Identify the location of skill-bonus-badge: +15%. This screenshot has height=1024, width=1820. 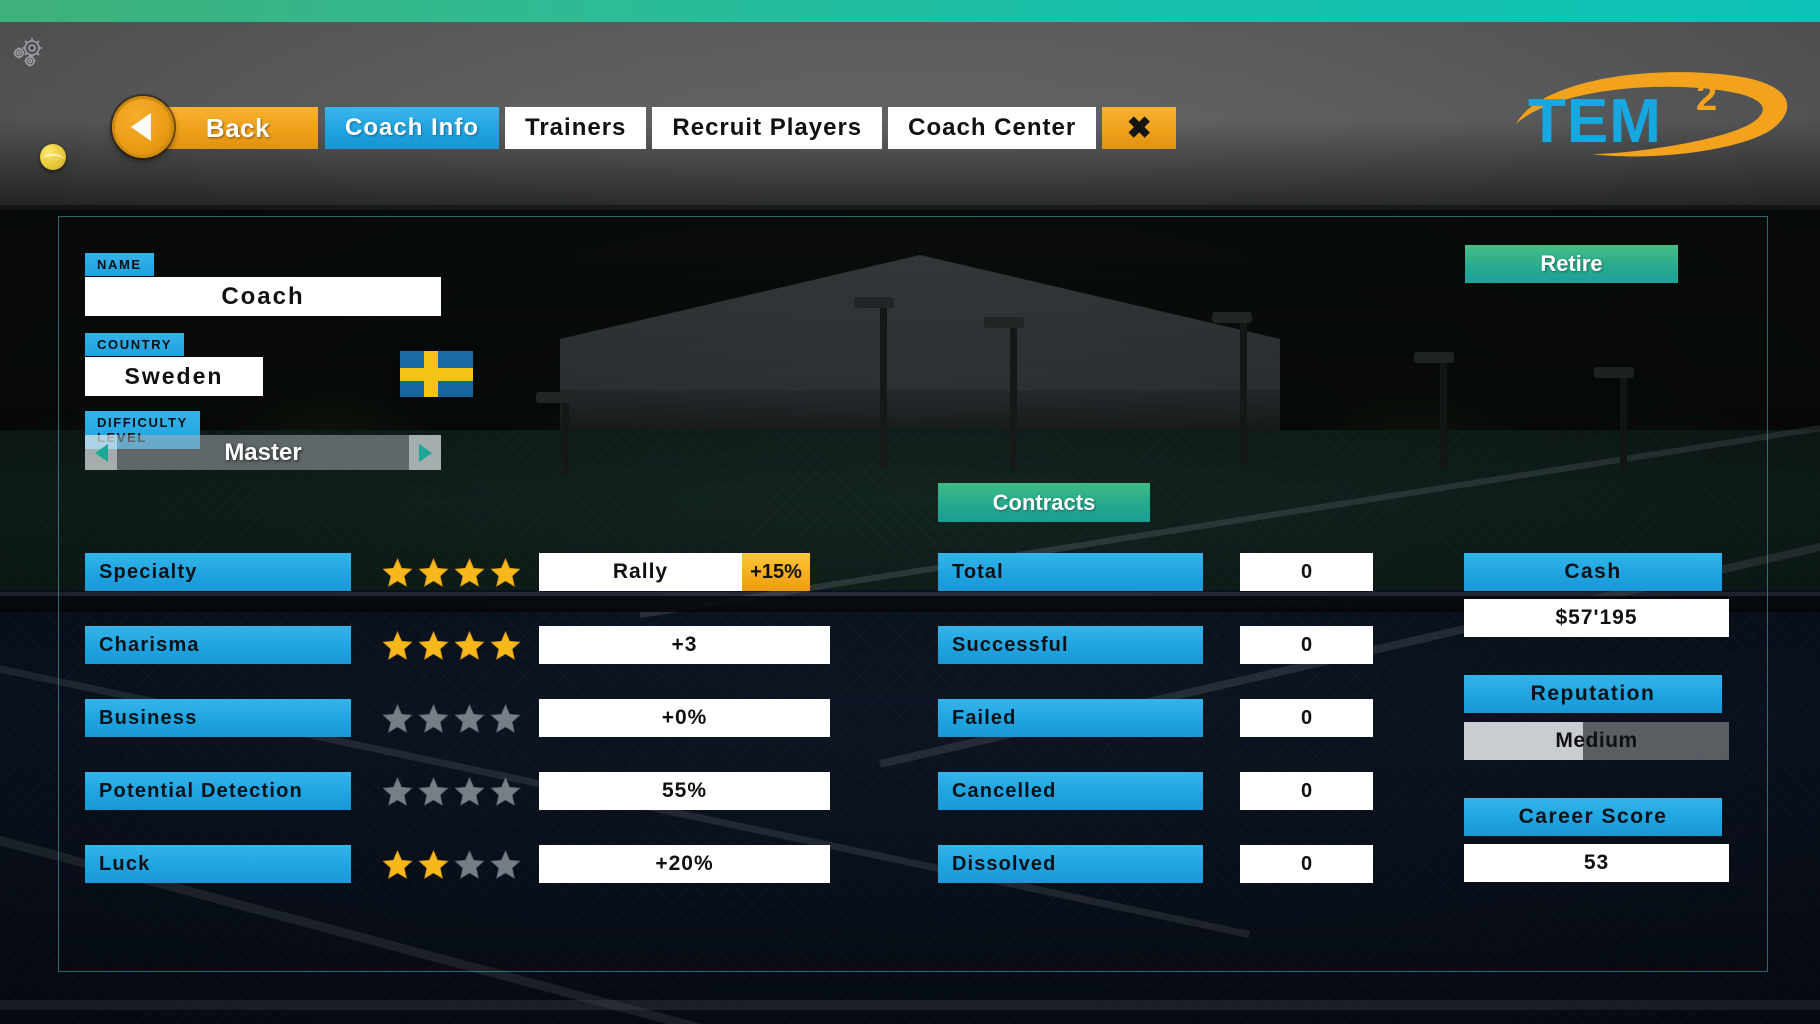
(776, 572).